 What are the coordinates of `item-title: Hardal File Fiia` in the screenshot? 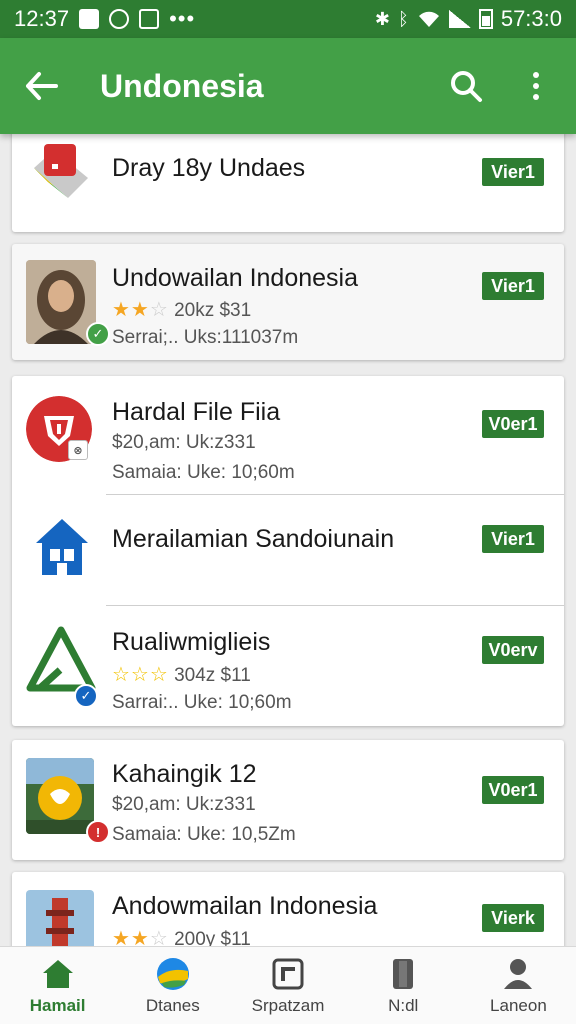 It's located at (196, 412).